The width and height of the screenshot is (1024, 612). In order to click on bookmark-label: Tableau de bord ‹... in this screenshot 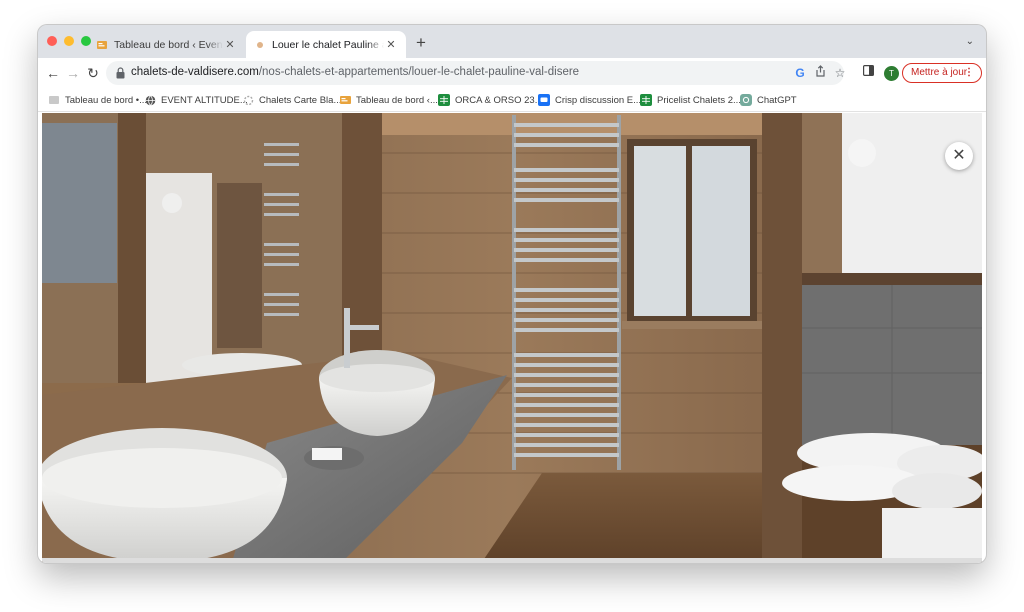, I will do `click(397, 100)`.